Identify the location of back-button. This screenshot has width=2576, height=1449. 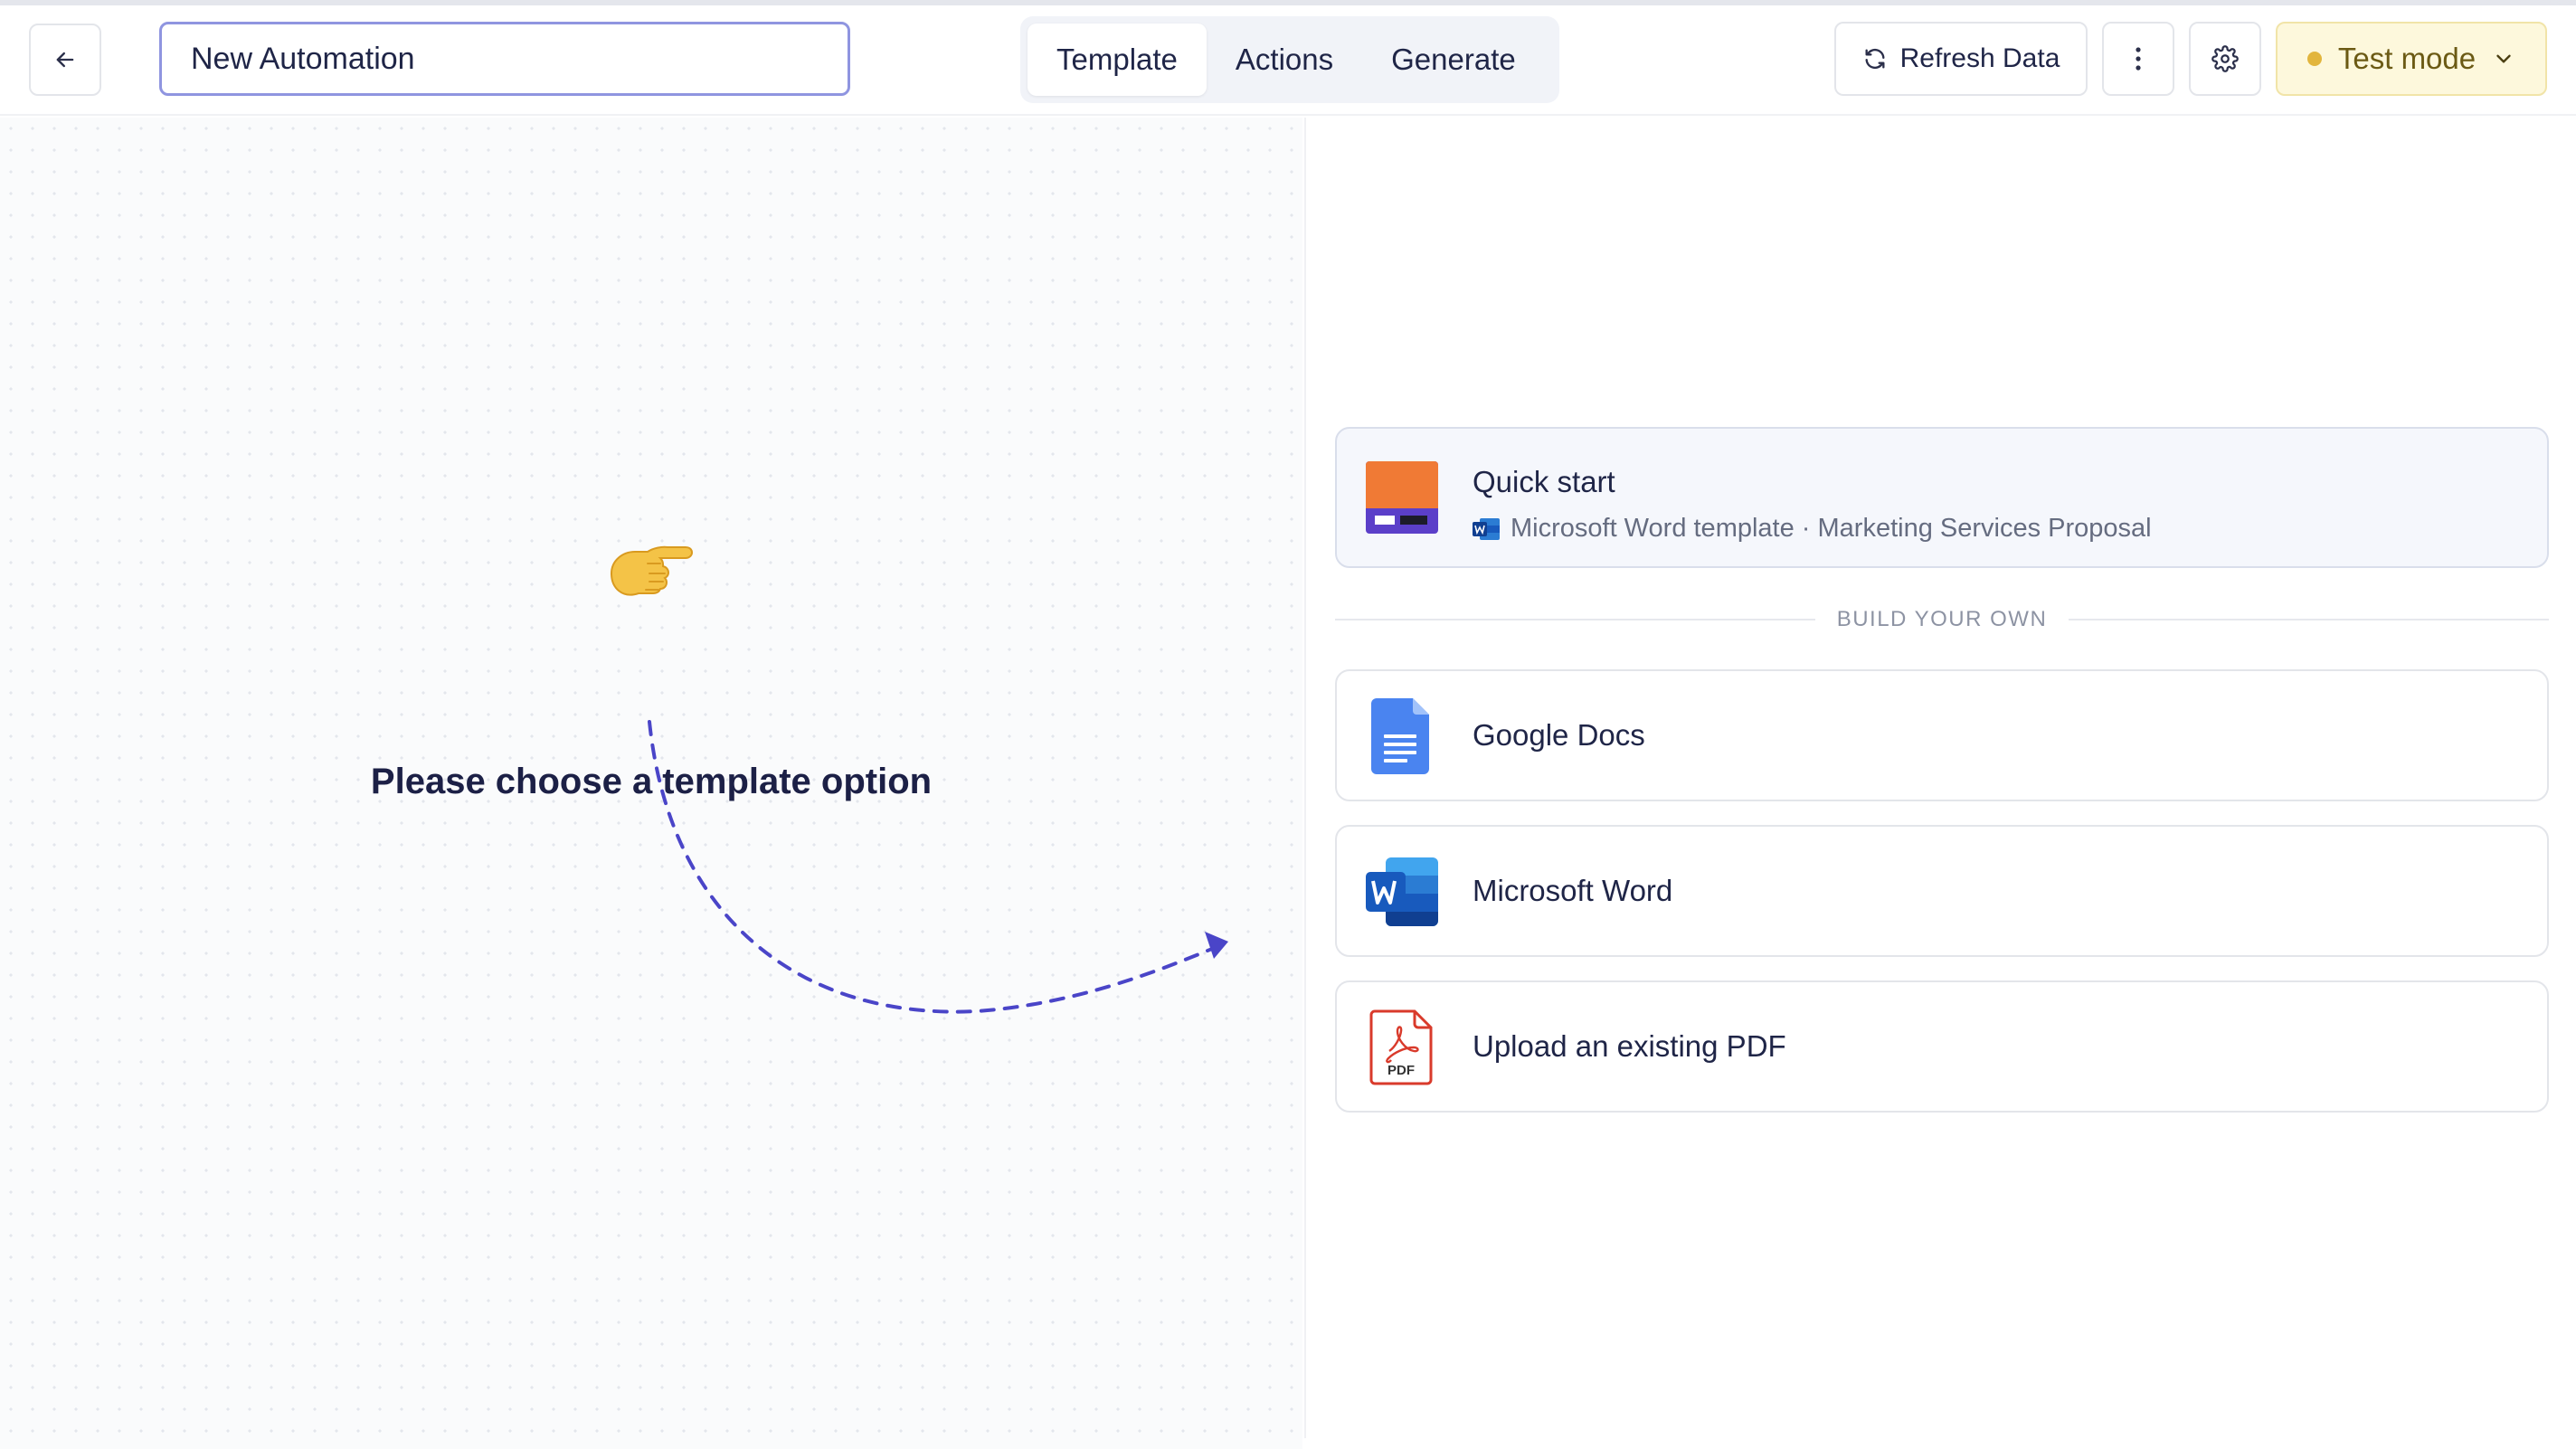
(65, 60).